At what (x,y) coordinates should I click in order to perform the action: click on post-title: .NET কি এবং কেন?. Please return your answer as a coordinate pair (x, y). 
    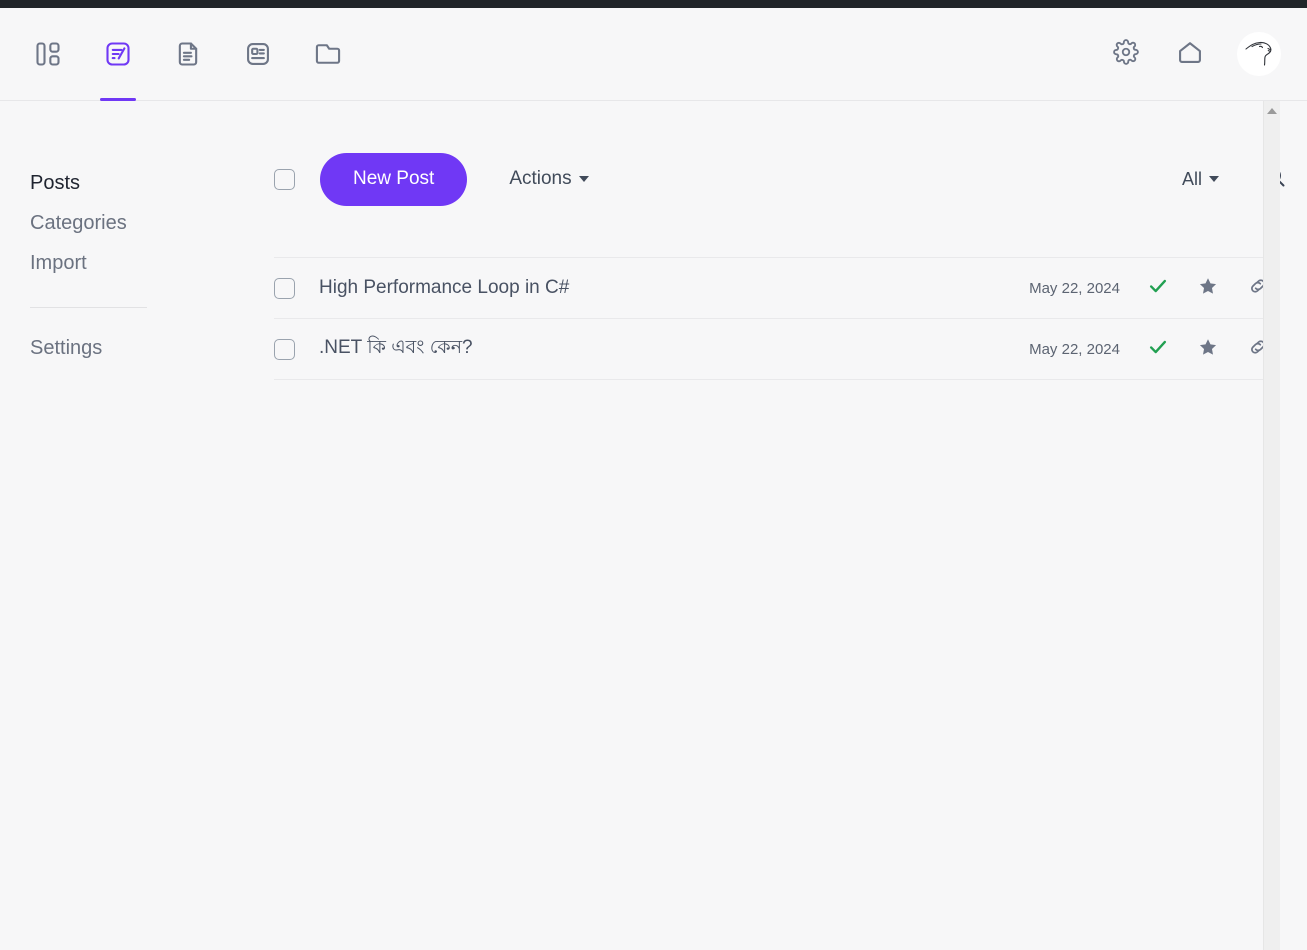
    Looking at the image, I should click on (396, 347).